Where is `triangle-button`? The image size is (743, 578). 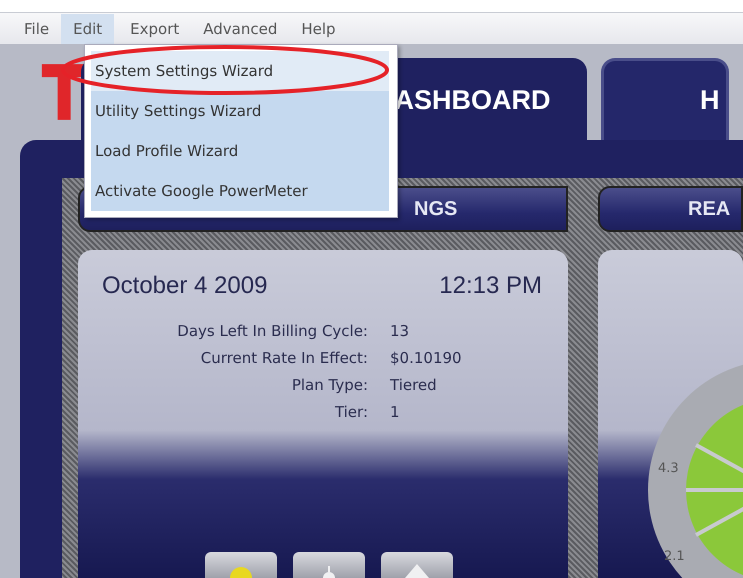 triangle-button is located at coordinates (417, 565).